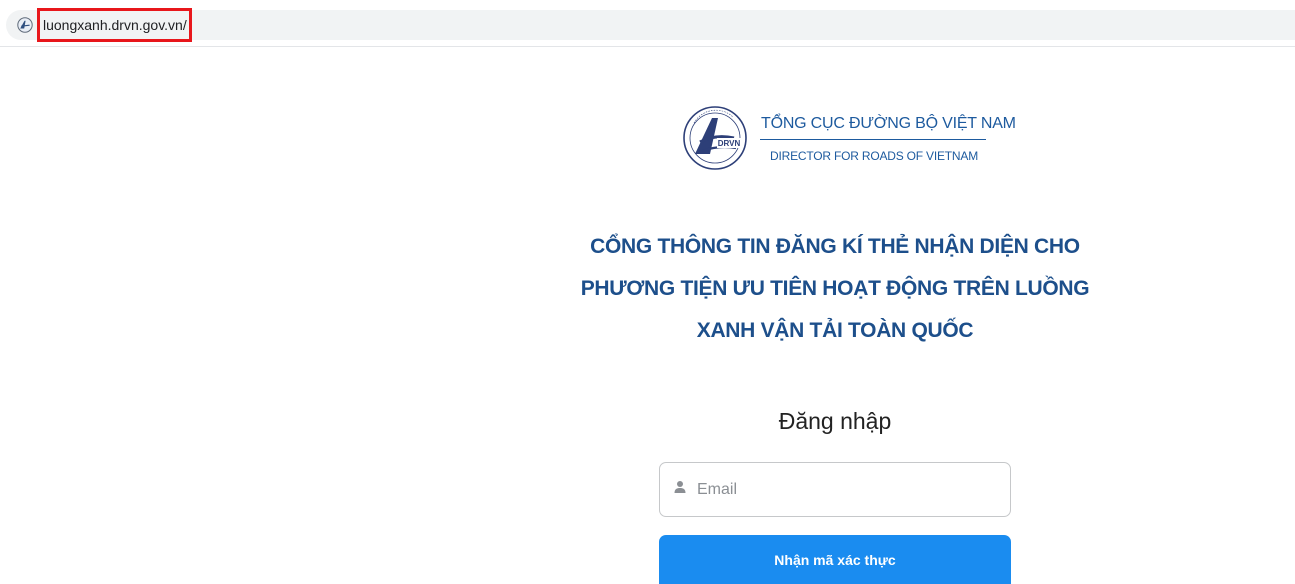  I want to click on portal-title-line: PHƯƠNG TIỆN ƯU TIÊN HOẠT ĐỘNG TRÊN LUỒNG, so click(835, 288).